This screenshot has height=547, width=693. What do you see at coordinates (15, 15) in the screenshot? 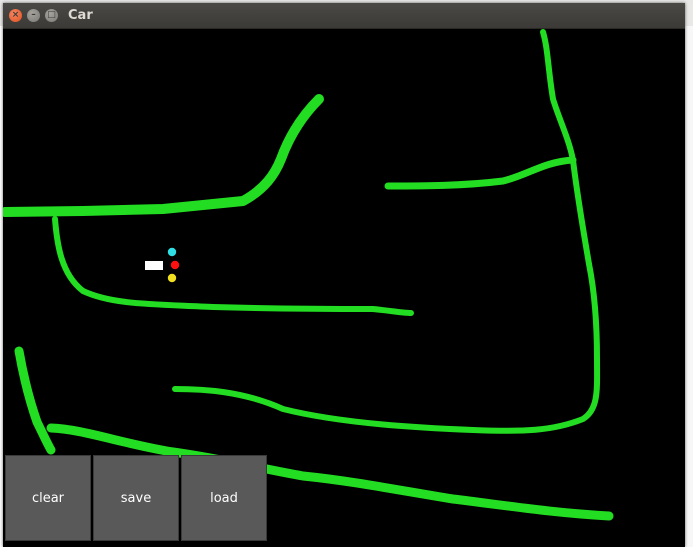
I see `close-icon: ×` at bounding box center [15, 15].